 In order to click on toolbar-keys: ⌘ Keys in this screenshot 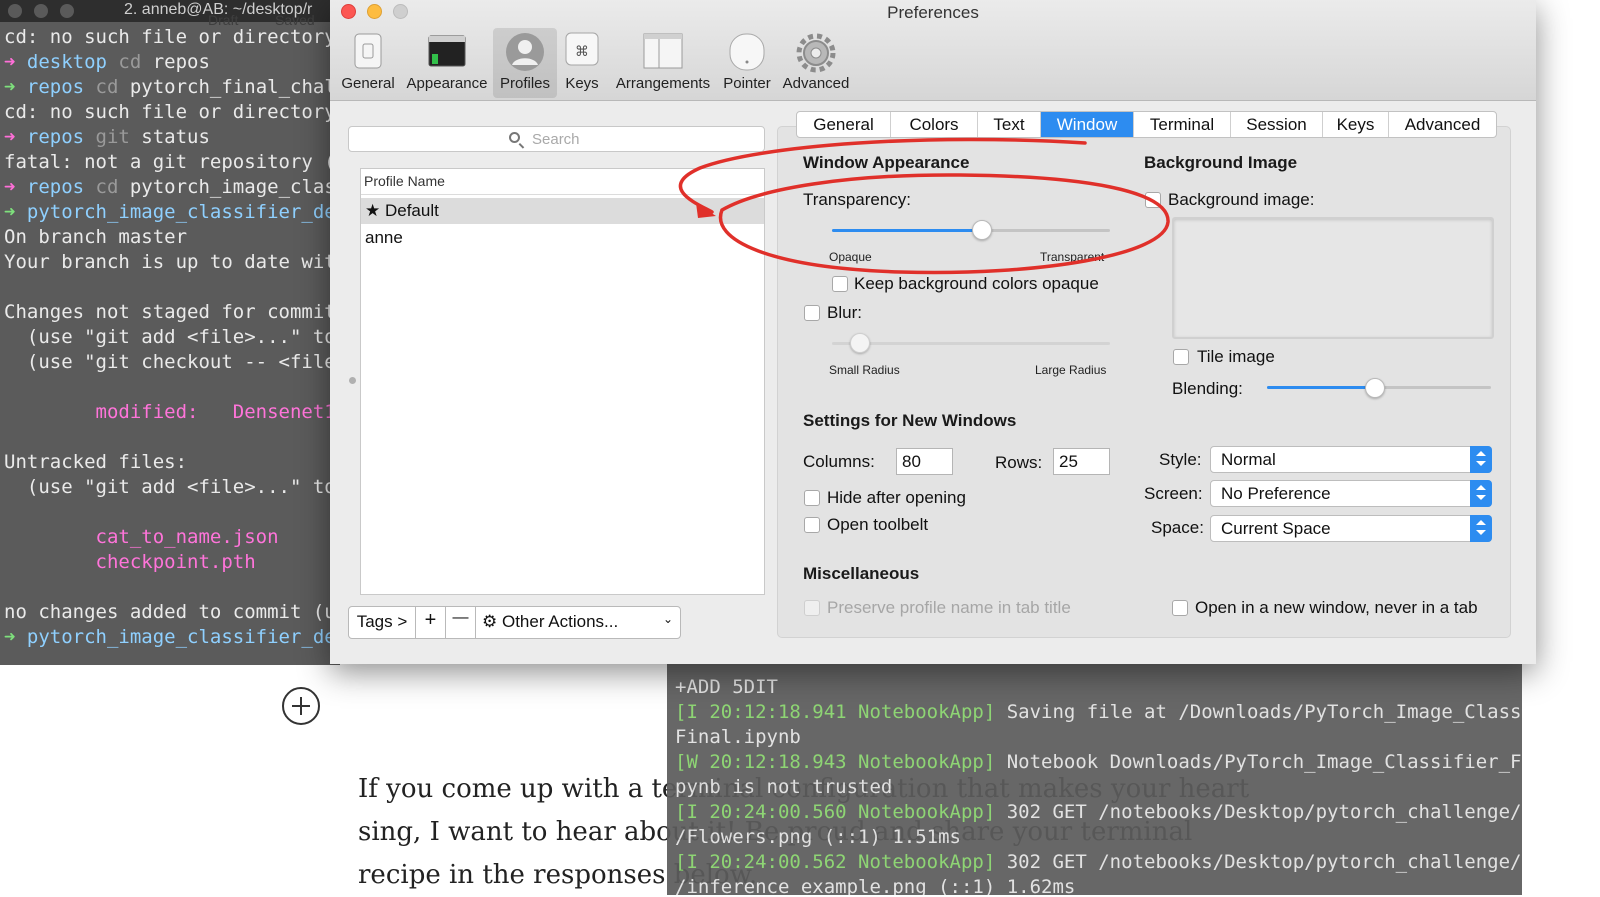, I will do `click(582, 63)`.